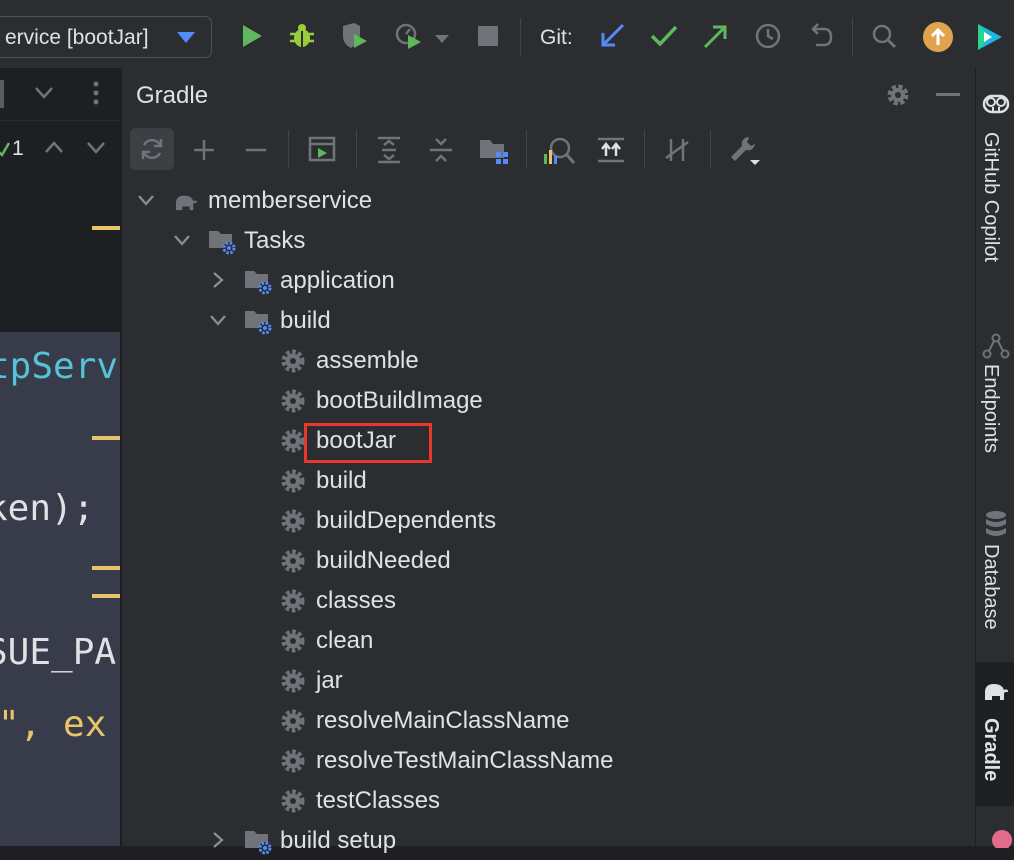 The image size is (1014, 860). What do you see at coordinates (1001, 837) in the screenshot?
I see `plugin-icon` at bounding box center [1001, 837].